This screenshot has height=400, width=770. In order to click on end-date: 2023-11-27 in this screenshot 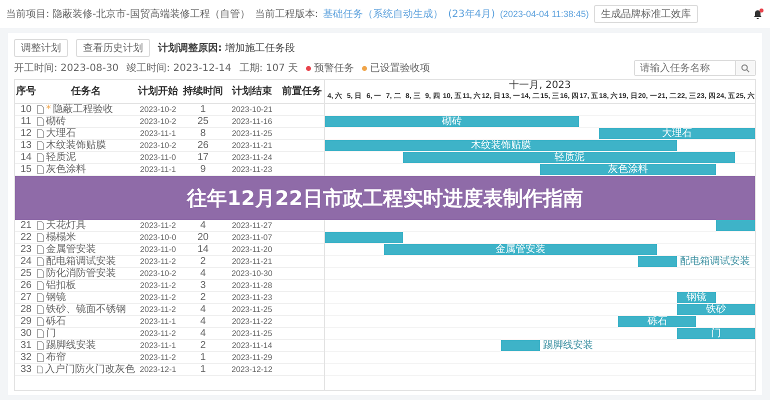, I will do `click(252, 225)`.